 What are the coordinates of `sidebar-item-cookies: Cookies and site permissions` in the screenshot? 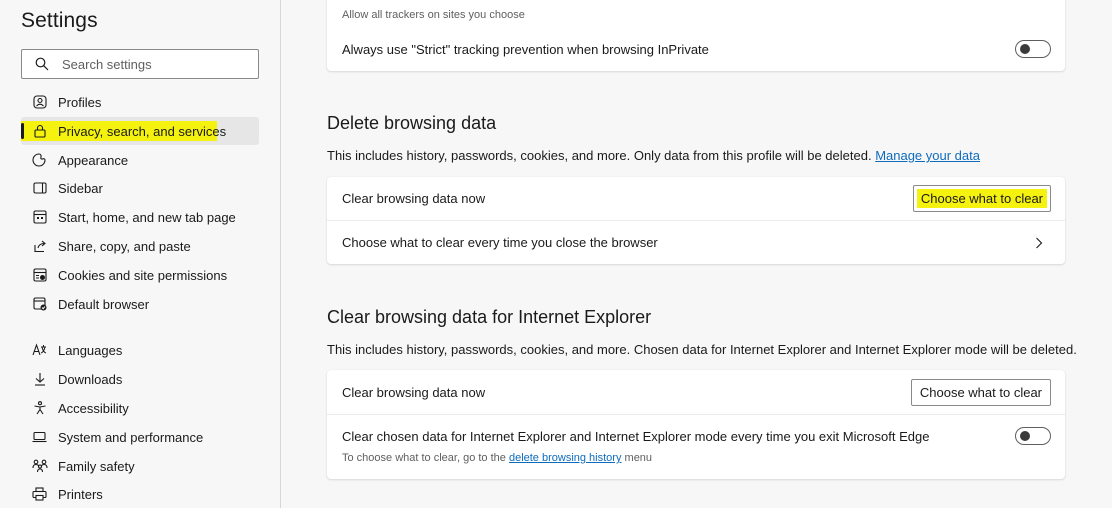 It's located at (140, 275).